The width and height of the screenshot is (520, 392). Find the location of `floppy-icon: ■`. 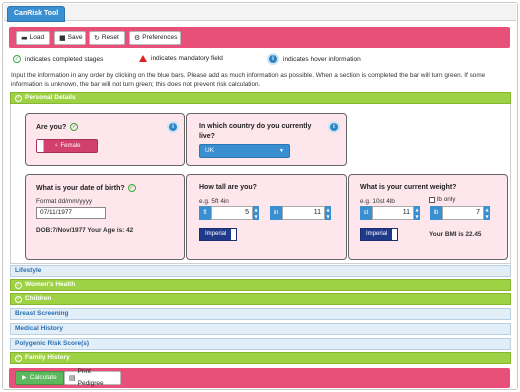

floppy-icon: ■ is located at coordinates (62, 38).